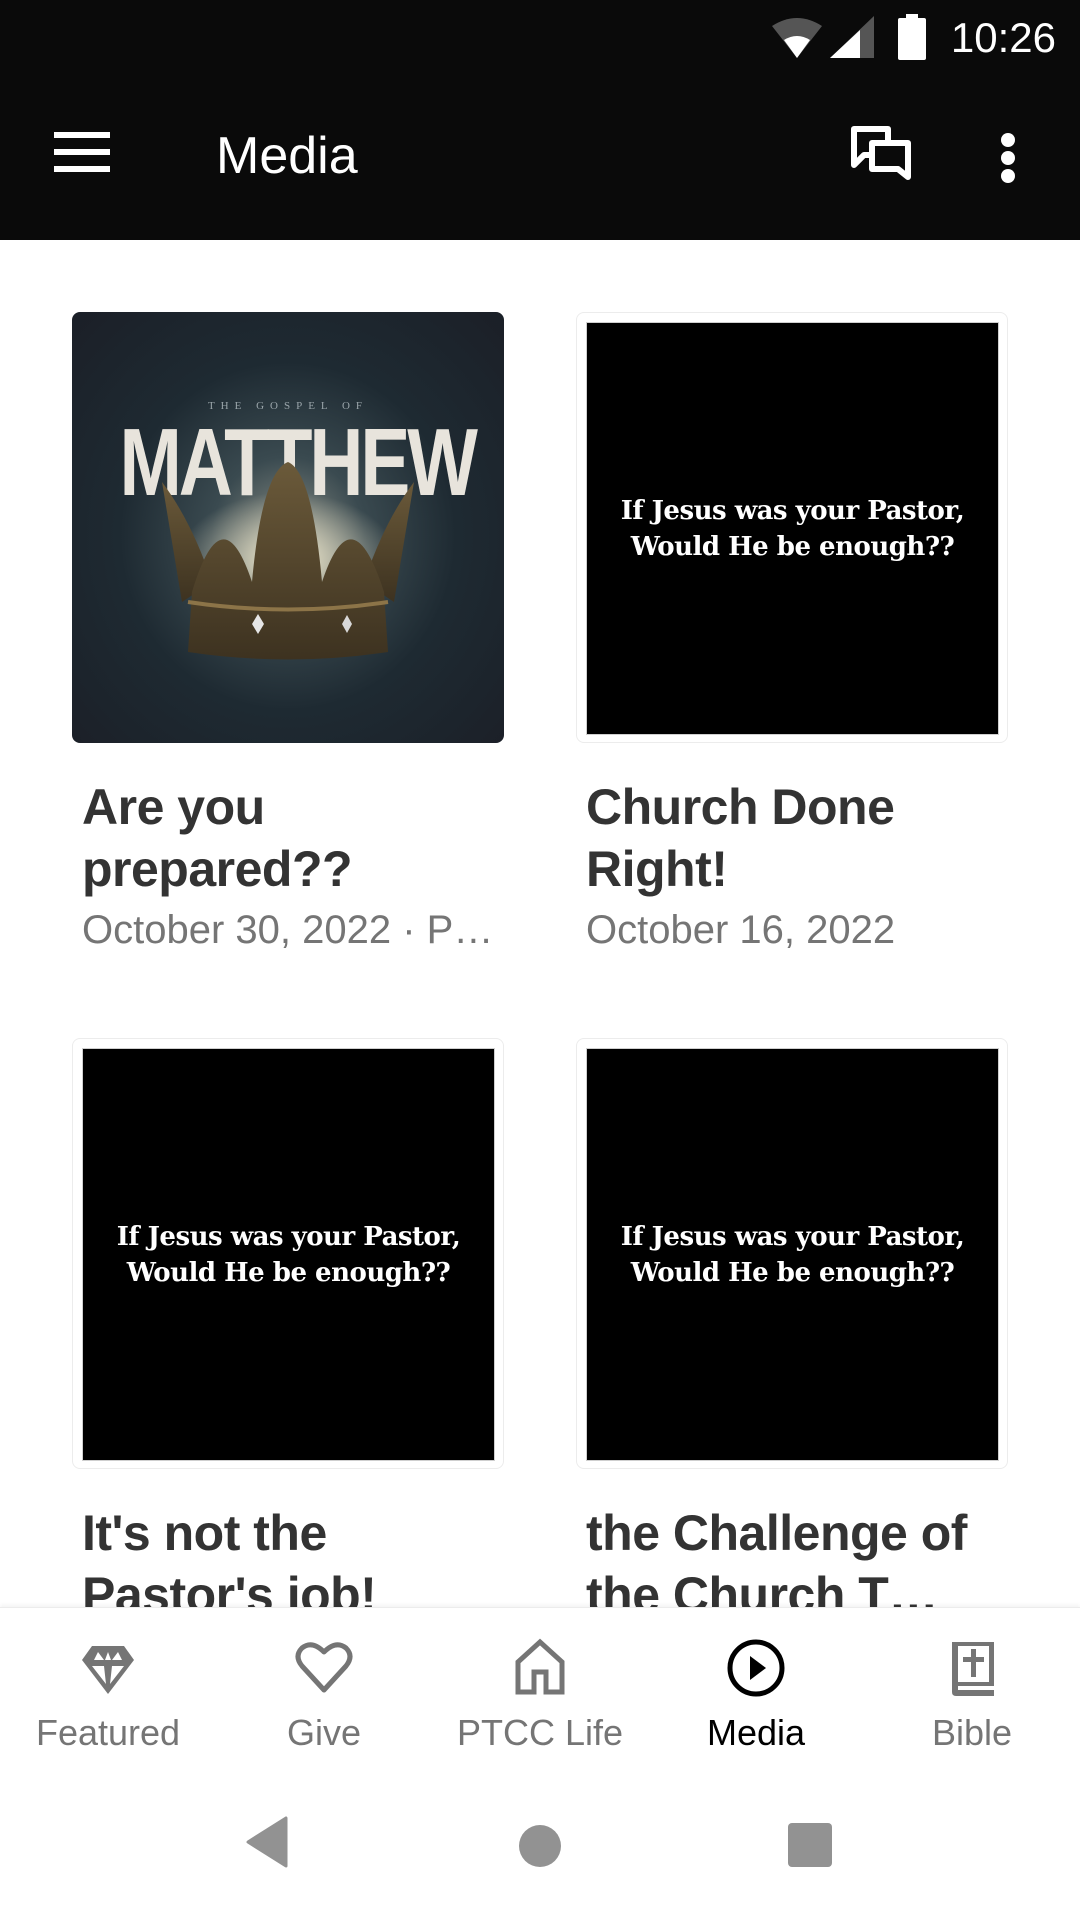 This screenshot has height=1920, width=1080. I want to click on system-navigation-bar, so click(540, 1846).